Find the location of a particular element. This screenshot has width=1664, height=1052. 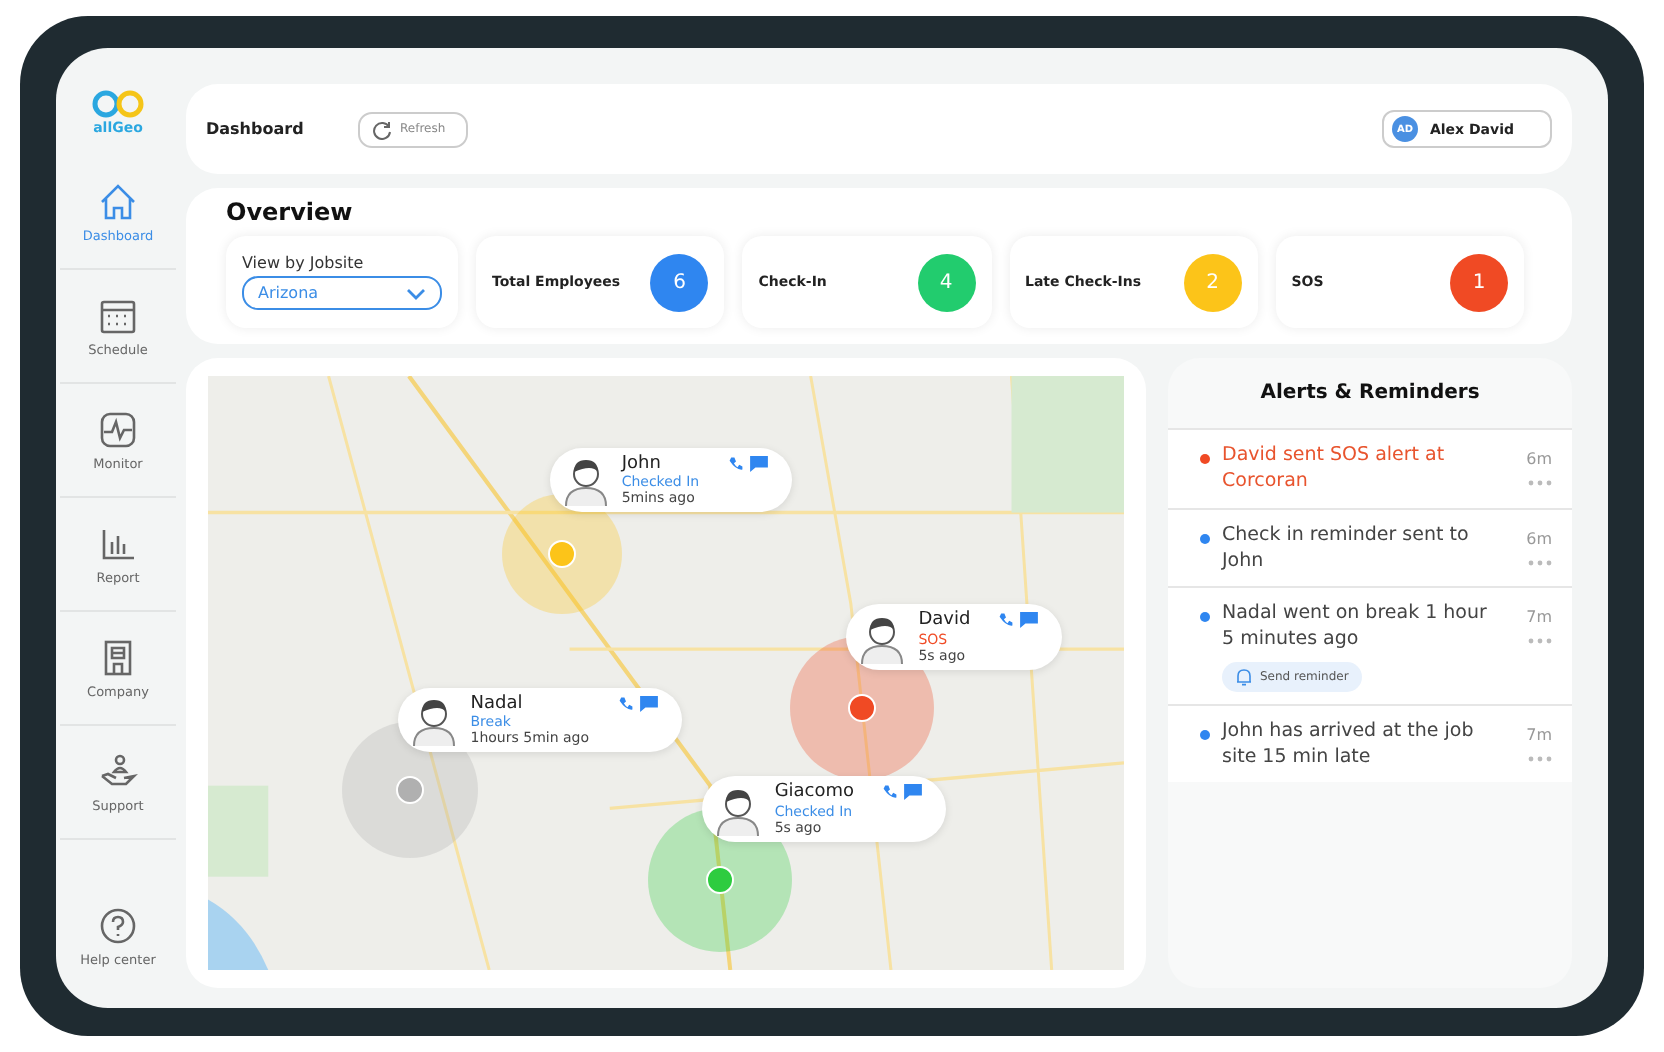

chevron-down-icon is located at coordinates (416, 293).